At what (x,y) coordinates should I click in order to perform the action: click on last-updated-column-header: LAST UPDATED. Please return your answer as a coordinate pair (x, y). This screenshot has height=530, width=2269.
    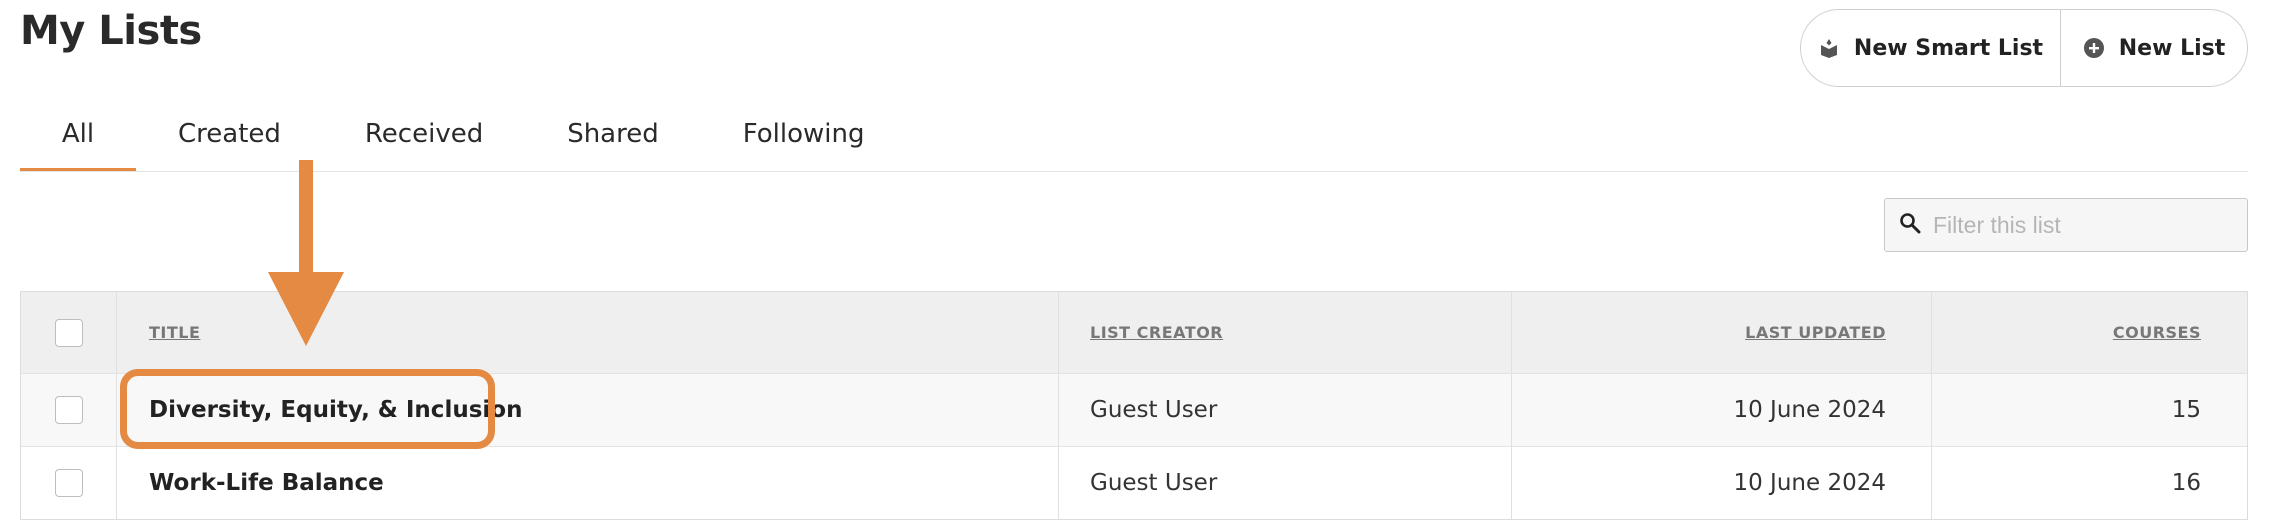
    Looking at the image, I should click on (1815, 332).